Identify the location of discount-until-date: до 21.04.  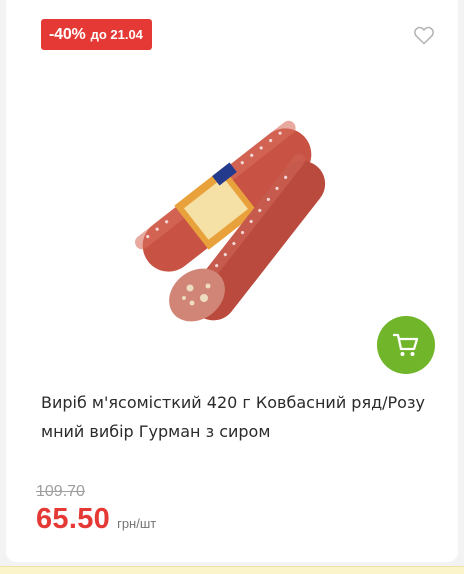
(116, 34).